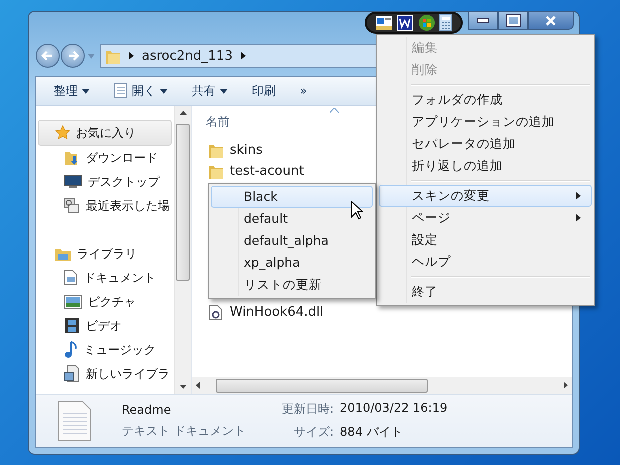 The image size is (620, 465). What do you see at coordinates (147, 409) in the screenshot?
I see `file-name: Readme` at bounding box center [147, 409].